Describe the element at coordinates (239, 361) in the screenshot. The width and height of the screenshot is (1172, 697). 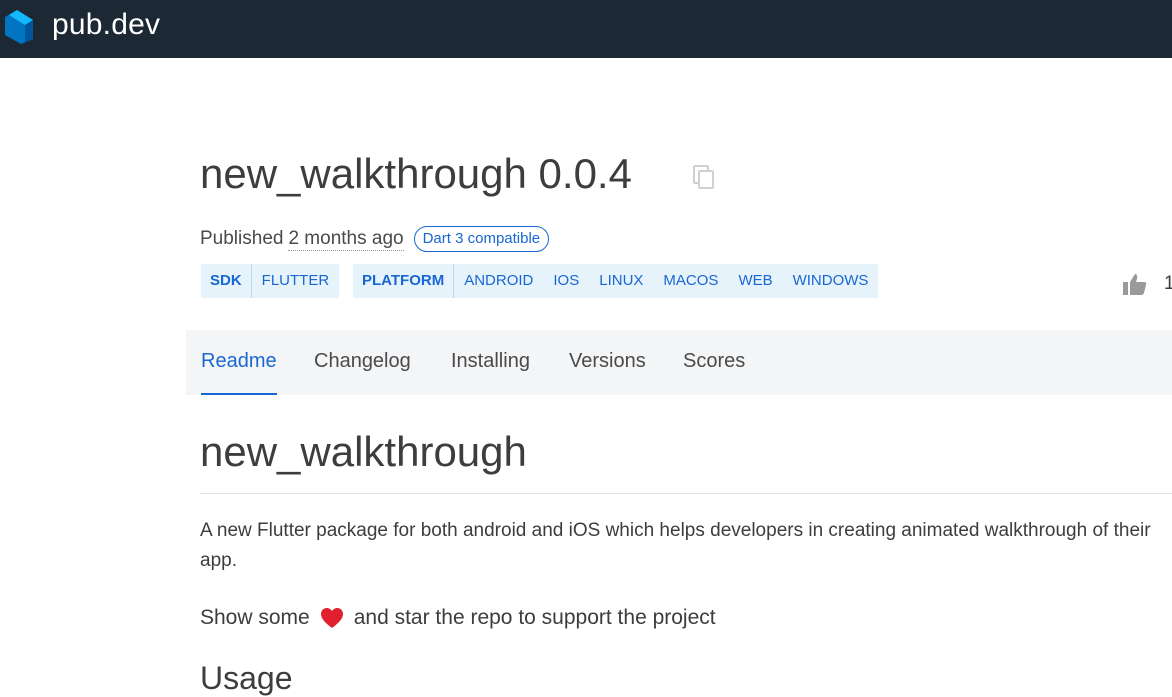
I see `tab-readme: Readme` at that location.